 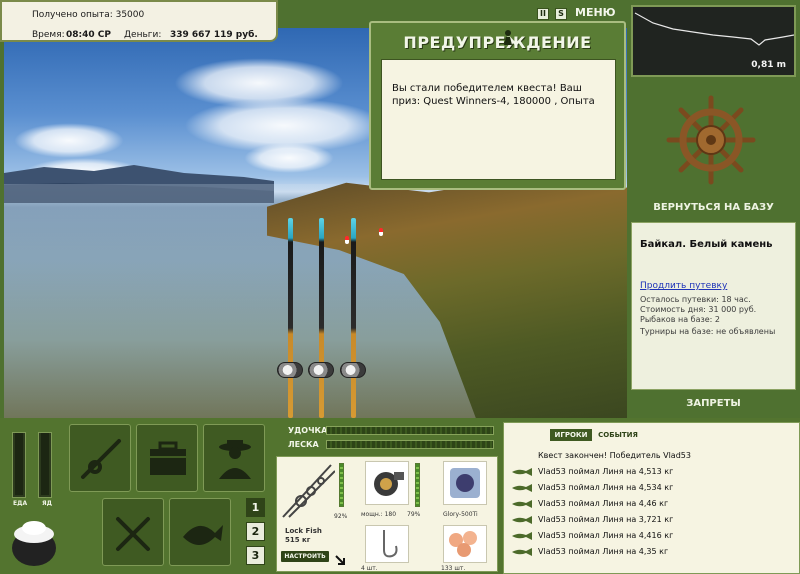 I want to click on knife-fork-icon, so click(x=133, y=534).